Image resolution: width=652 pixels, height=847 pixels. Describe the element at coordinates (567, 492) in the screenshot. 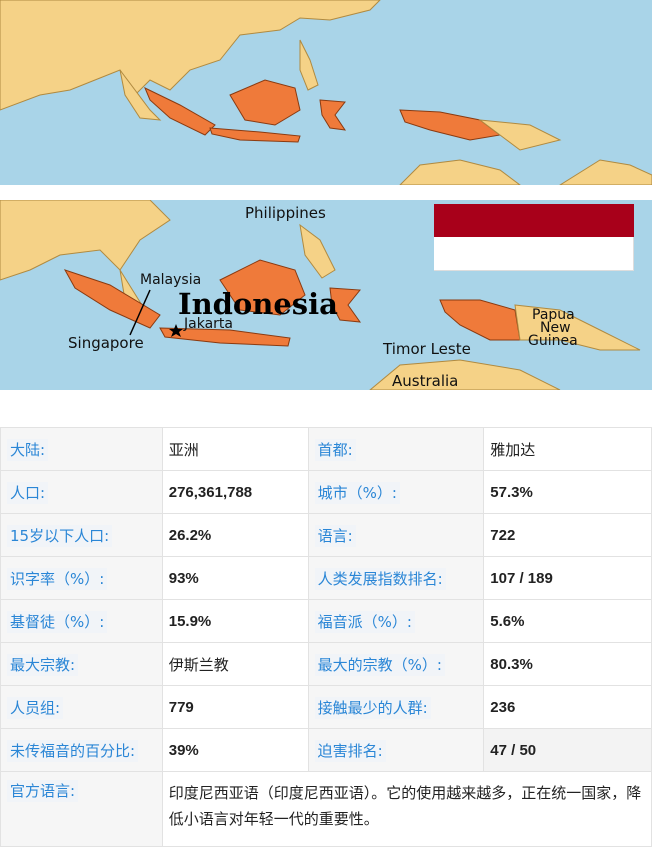

I see `urban-value: 57.3%` at that location.